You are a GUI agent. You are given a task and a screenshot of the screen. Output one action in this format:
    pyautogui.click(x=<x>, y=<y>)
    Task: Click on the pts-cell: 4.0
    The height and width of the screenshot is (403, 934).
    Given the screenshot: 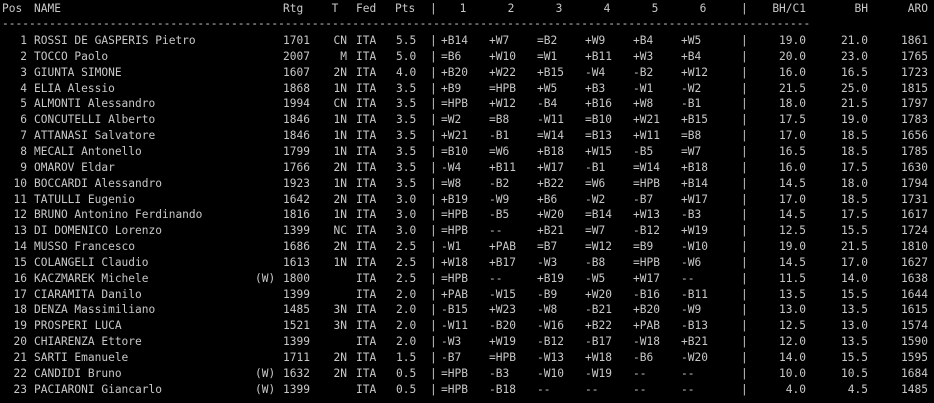 What is the action you would take?
    pyautogui.click(x=406, y=72)
    